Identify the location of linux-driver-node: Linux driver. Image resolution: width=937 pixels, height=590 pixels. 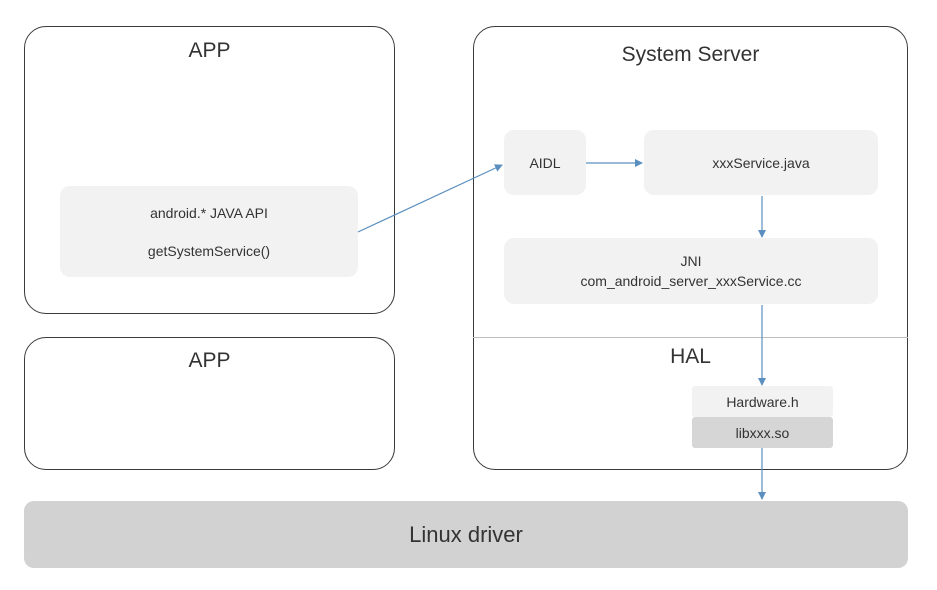
(466, 534).